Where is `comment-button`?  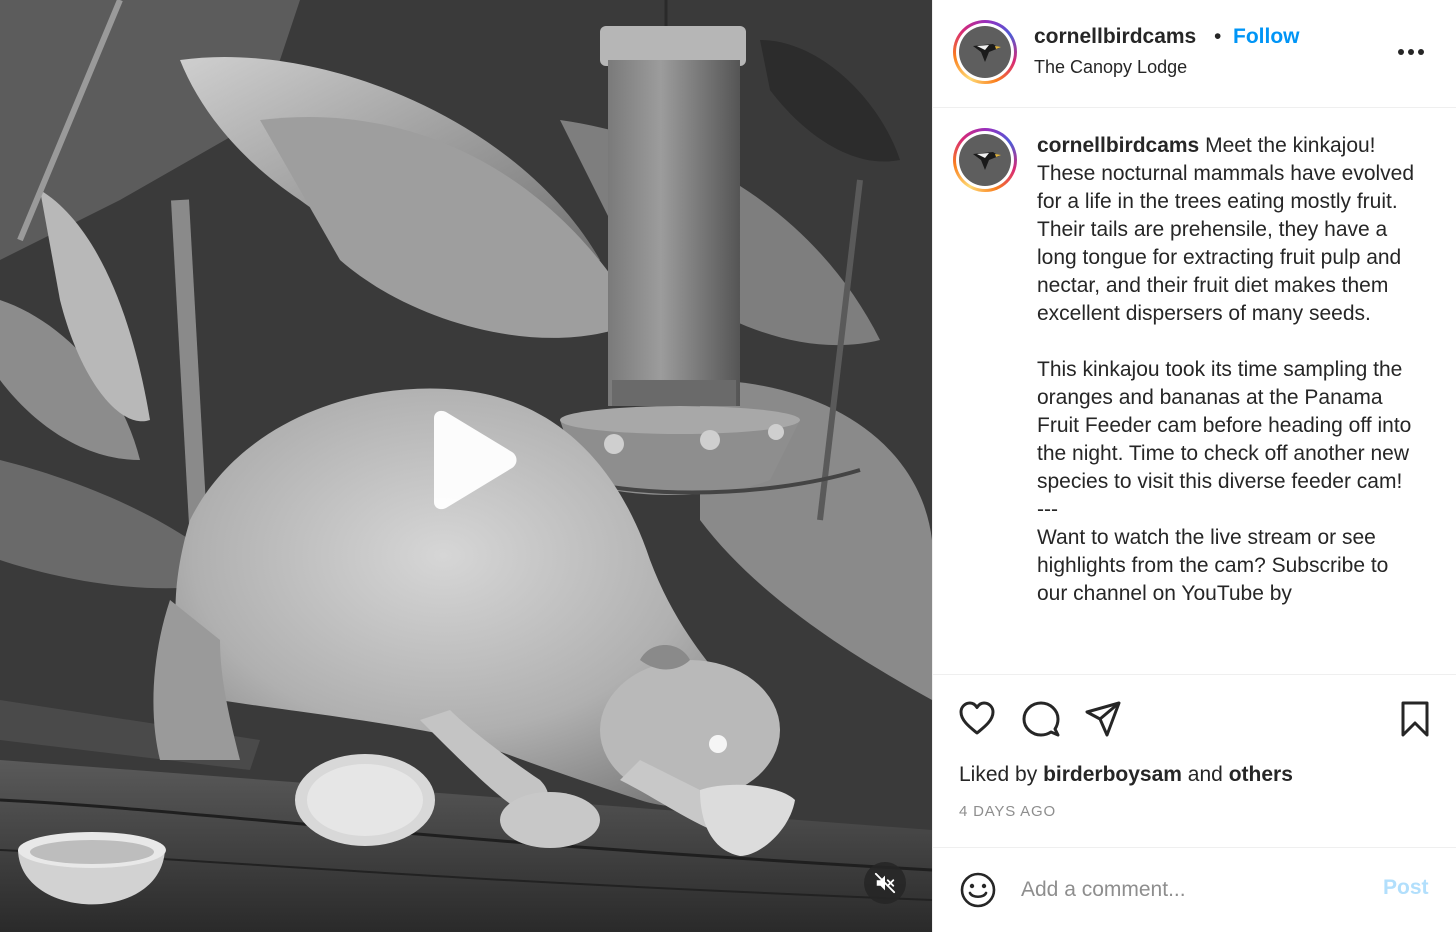
comment-button is located at coordinates (1041, 719).